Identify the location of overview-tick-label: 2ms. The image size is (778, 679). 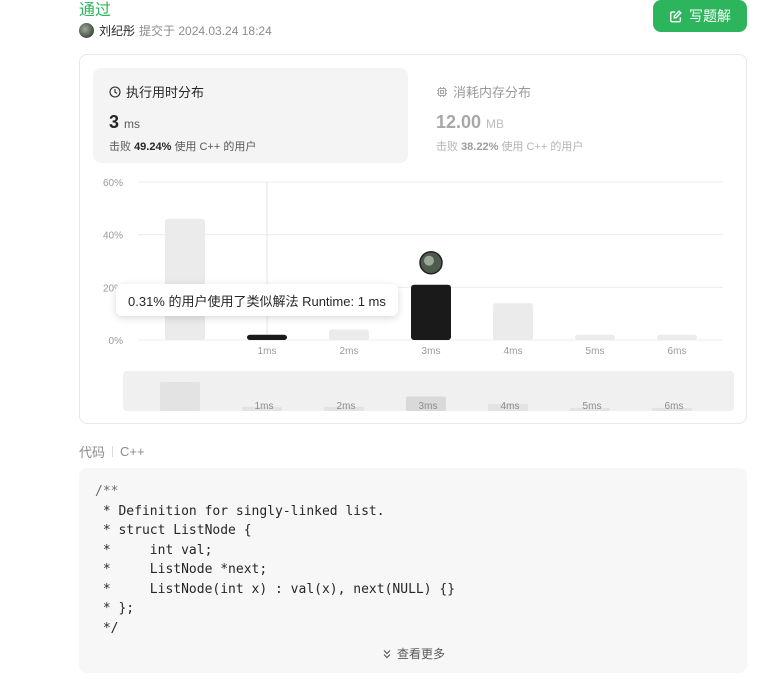
(346, 406).